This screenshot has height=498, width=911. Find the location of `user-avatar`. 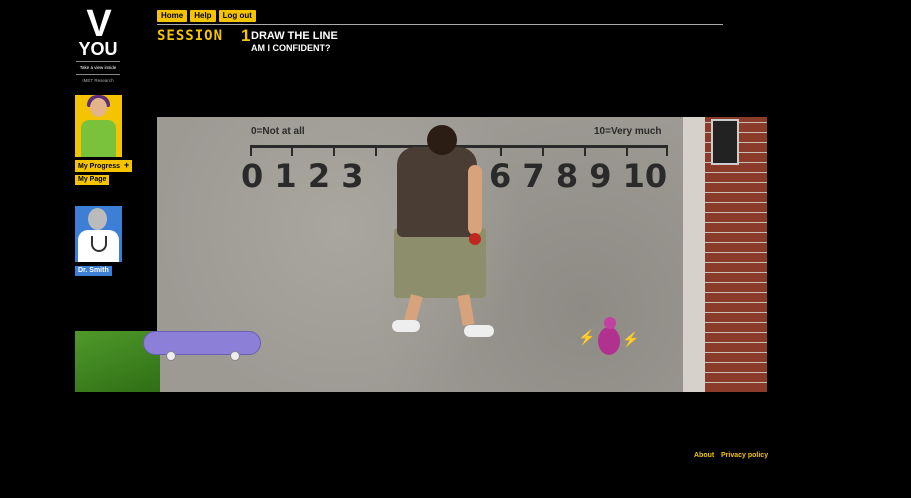

user-avatar is located at coordinates (98, 126).